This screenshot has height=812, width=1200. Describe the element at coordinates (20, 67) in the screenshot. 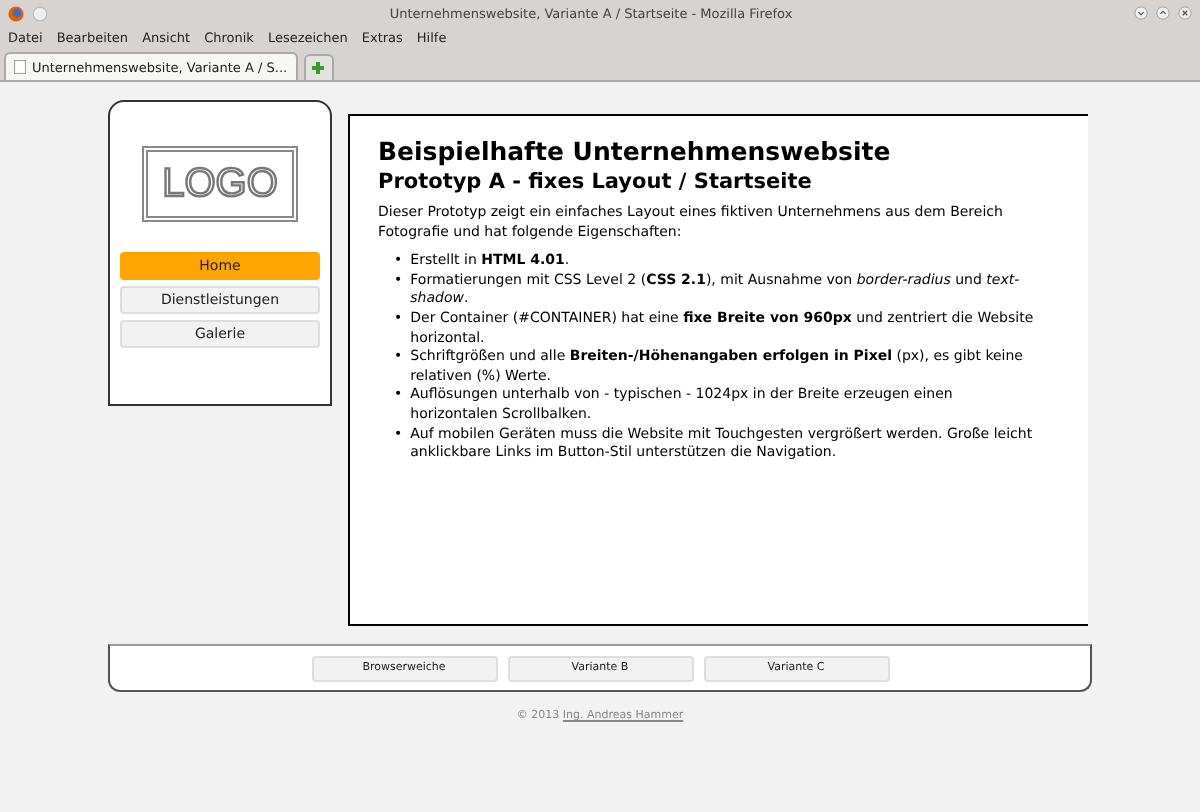

I see `page-icon` at that location.